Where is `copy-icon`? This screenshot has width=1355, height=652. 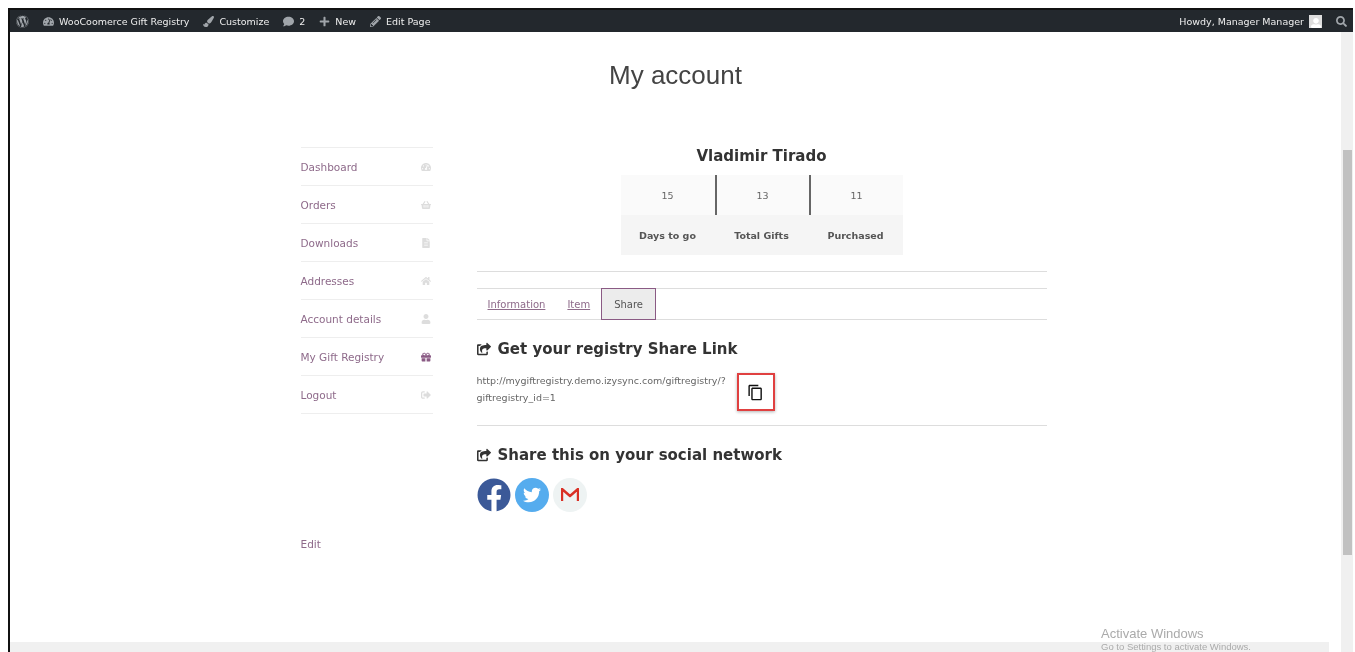 copy-icon is located at coordinates (755, 392).